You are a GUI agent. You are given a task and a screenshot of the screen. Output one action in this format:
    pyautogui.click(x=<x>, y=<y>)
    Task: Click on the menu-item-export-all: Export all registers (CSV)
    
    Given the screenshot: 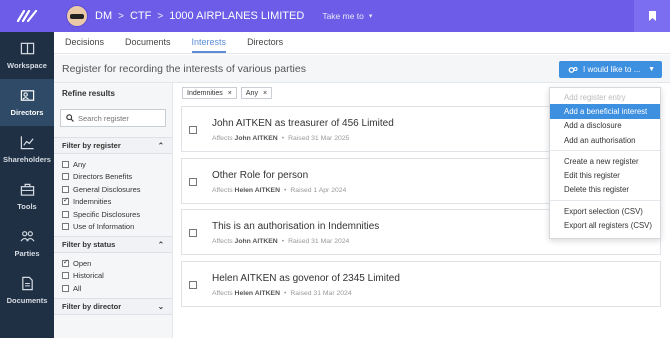 What is the action you would take?
    pyautogui.click(x=605, y=225)
    